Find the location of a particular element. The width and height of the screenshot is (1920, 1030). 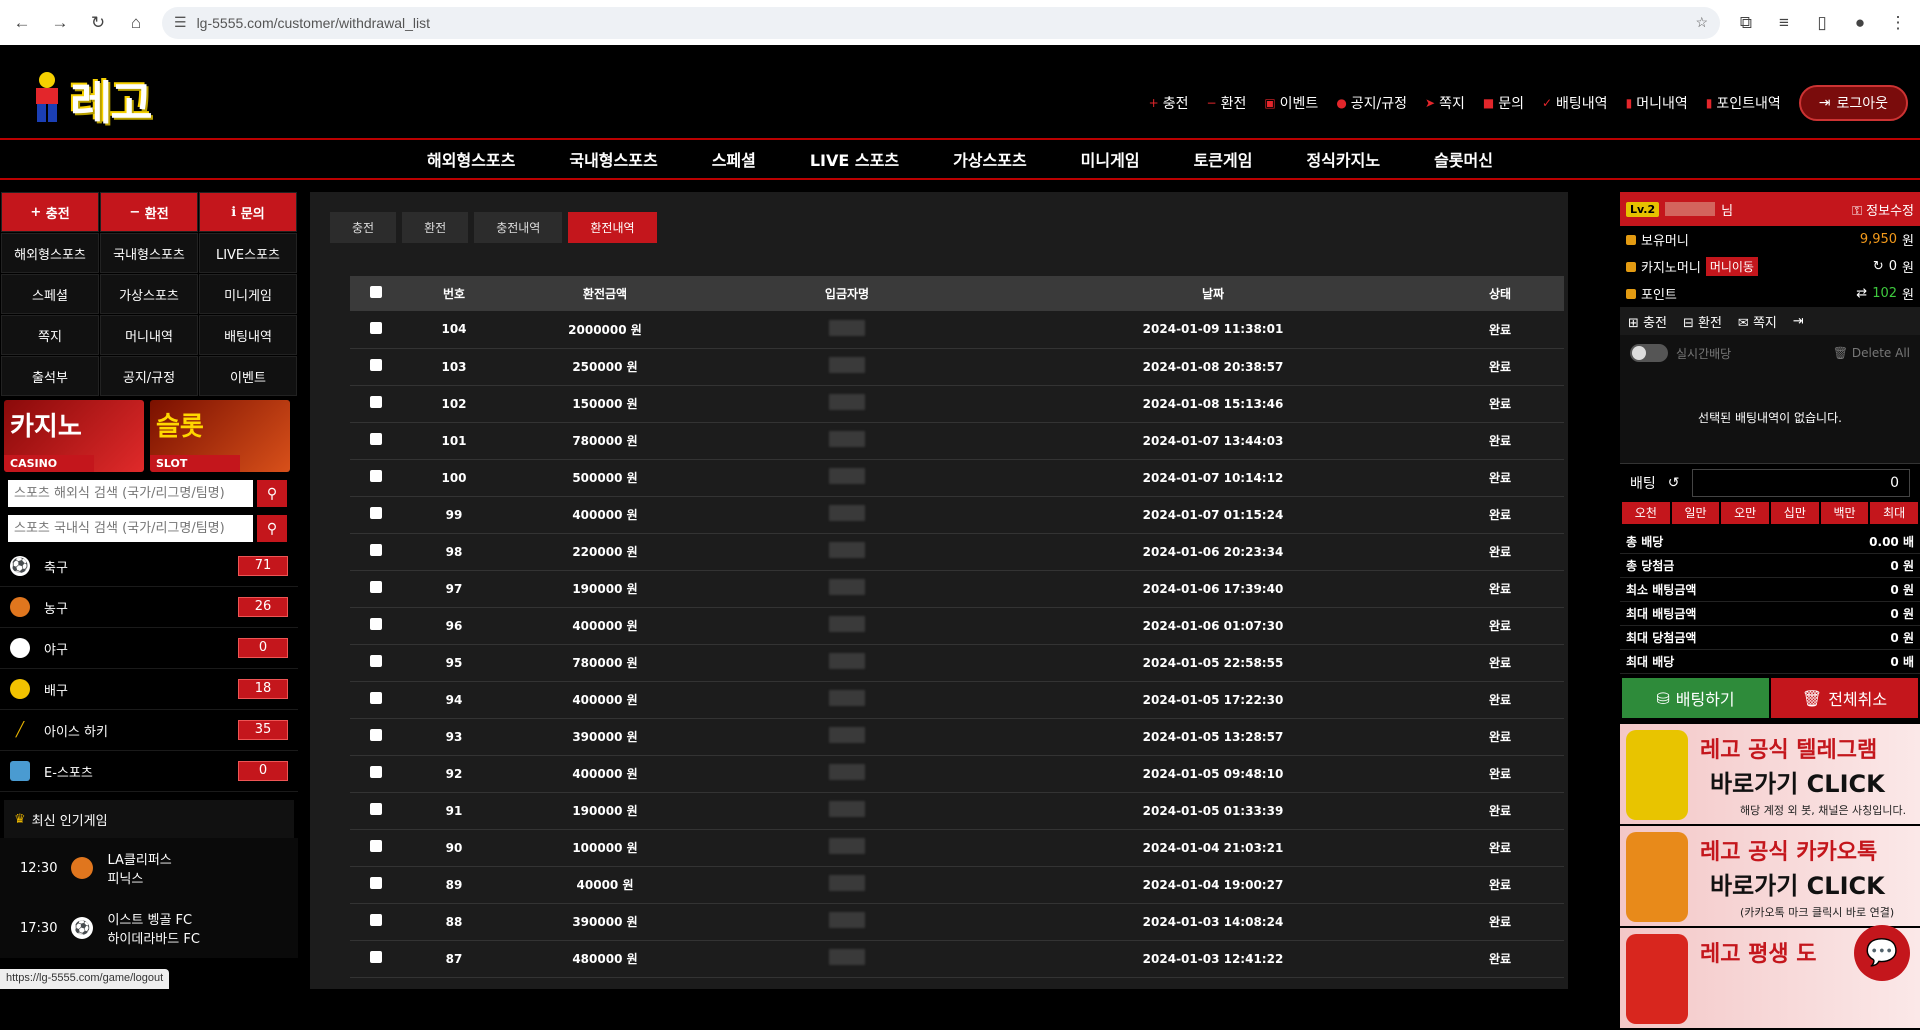

mainnav-item: 스페셜 is located at coordinates (734, 159).